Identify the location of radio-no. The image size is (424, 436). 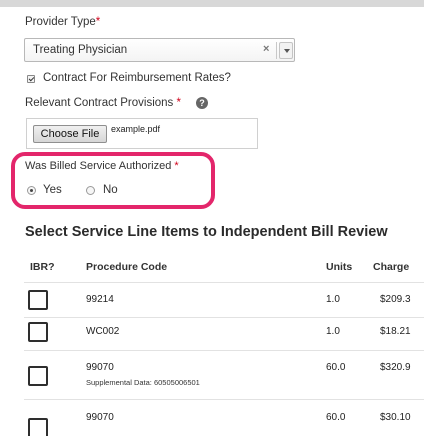
(90, 190).